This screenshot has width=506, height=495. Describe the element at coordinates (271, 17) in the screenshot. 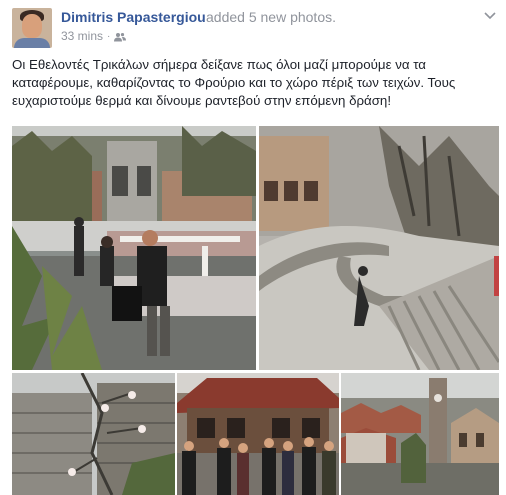

I see `post-action-text: added 5 new photos.` at that location.